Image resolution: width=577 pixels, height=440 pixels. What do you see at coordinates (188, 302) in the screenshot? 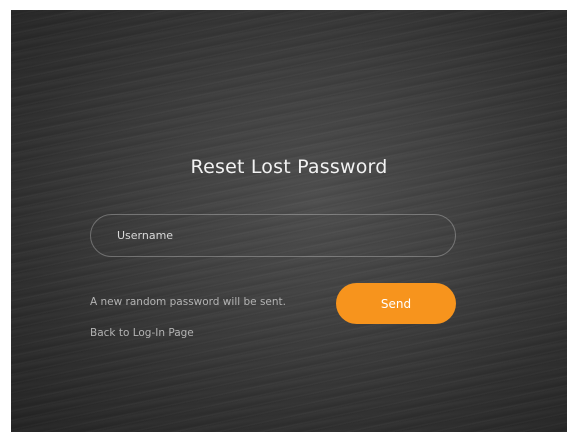
I see `password-hint-text: A new random password will be sent.` at bounding box center [188, 302].